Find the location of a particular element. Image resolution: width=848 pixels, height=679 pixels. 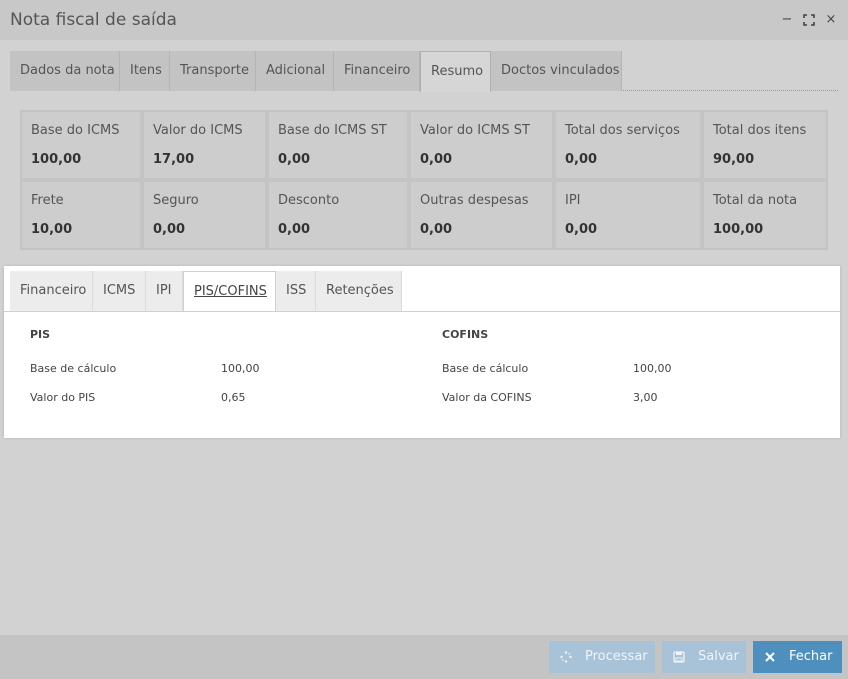

summary-cell-base-icms: Base do ICMS 100,00 is located at coordinates (81, 145).